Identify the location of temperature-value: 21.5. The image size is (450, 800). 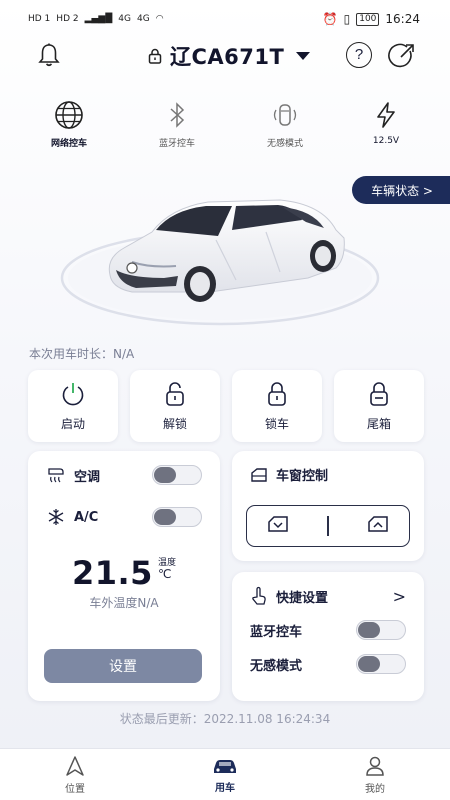
(112, 573).